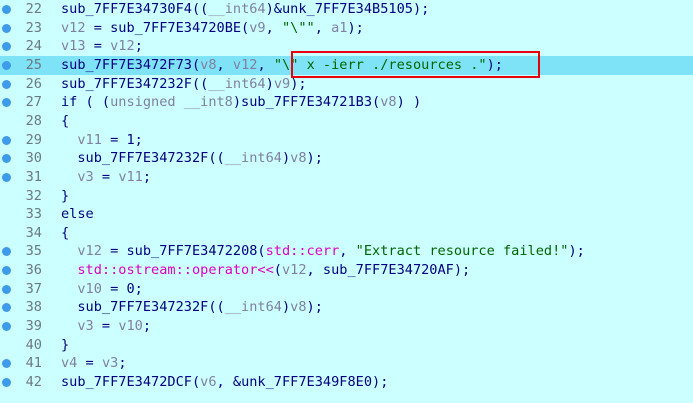  Describe the element at coordinates (212, 28) in the screenshot. I see `code-text: v12 = sub_7FF7E34720BE(v9, "\"", a1);` at that location.